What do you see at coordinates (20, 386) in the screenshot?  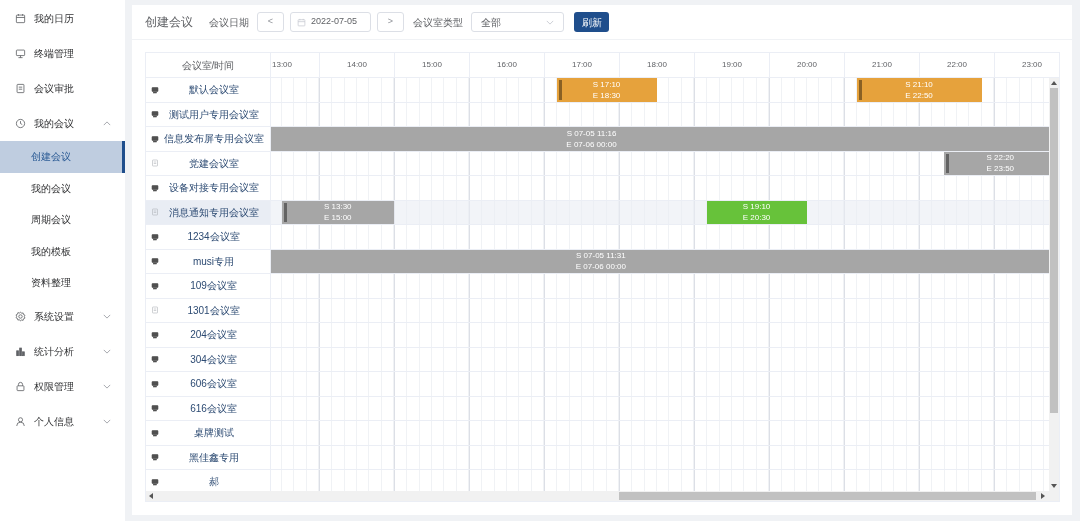 I see `lock-icon` at bounding box center [20, 386].